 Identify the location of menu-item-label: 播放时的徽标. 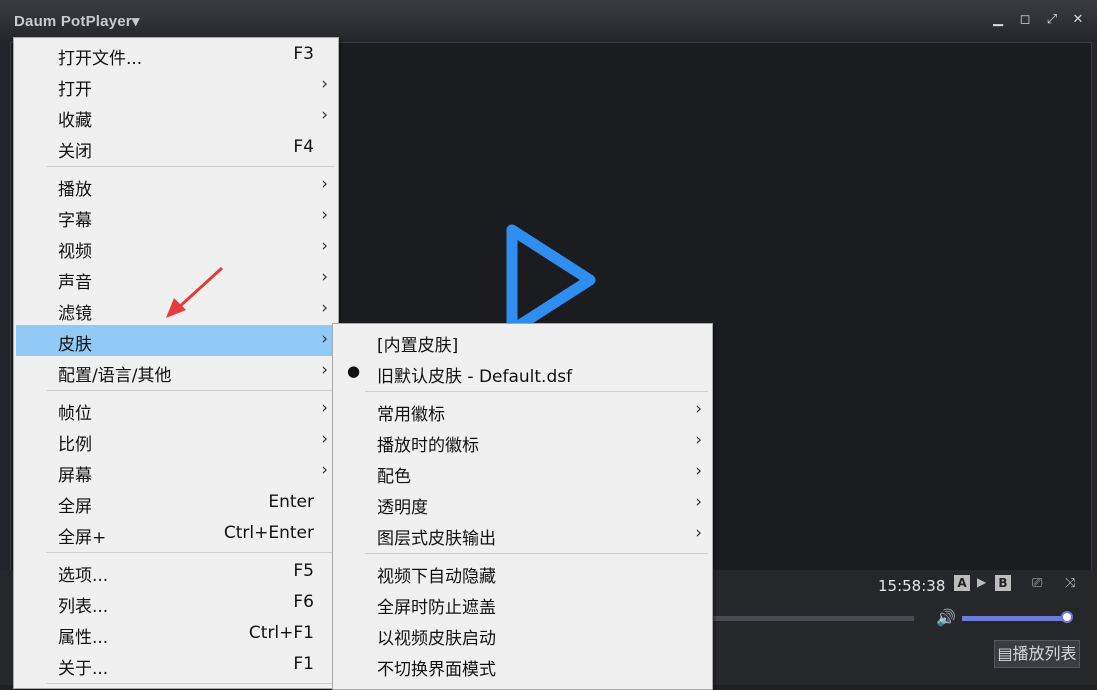
(428, 446).